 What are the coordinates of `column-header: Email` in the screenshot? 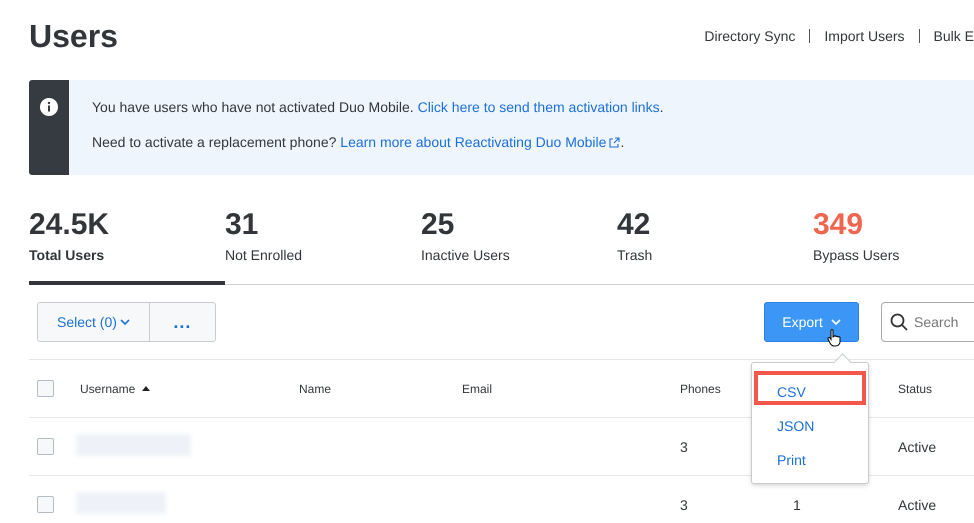 It's located at (477, 389).